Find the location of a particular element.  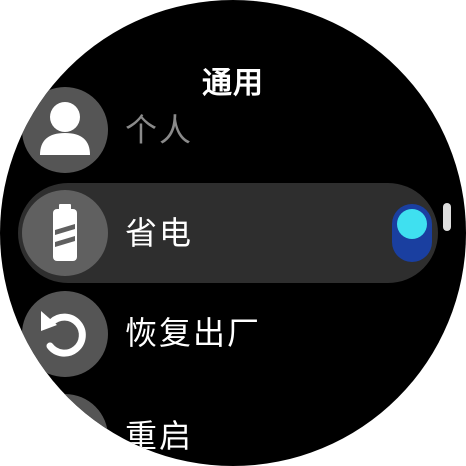

menu-item-personal: 个人 is located at coordinates (159, 130).